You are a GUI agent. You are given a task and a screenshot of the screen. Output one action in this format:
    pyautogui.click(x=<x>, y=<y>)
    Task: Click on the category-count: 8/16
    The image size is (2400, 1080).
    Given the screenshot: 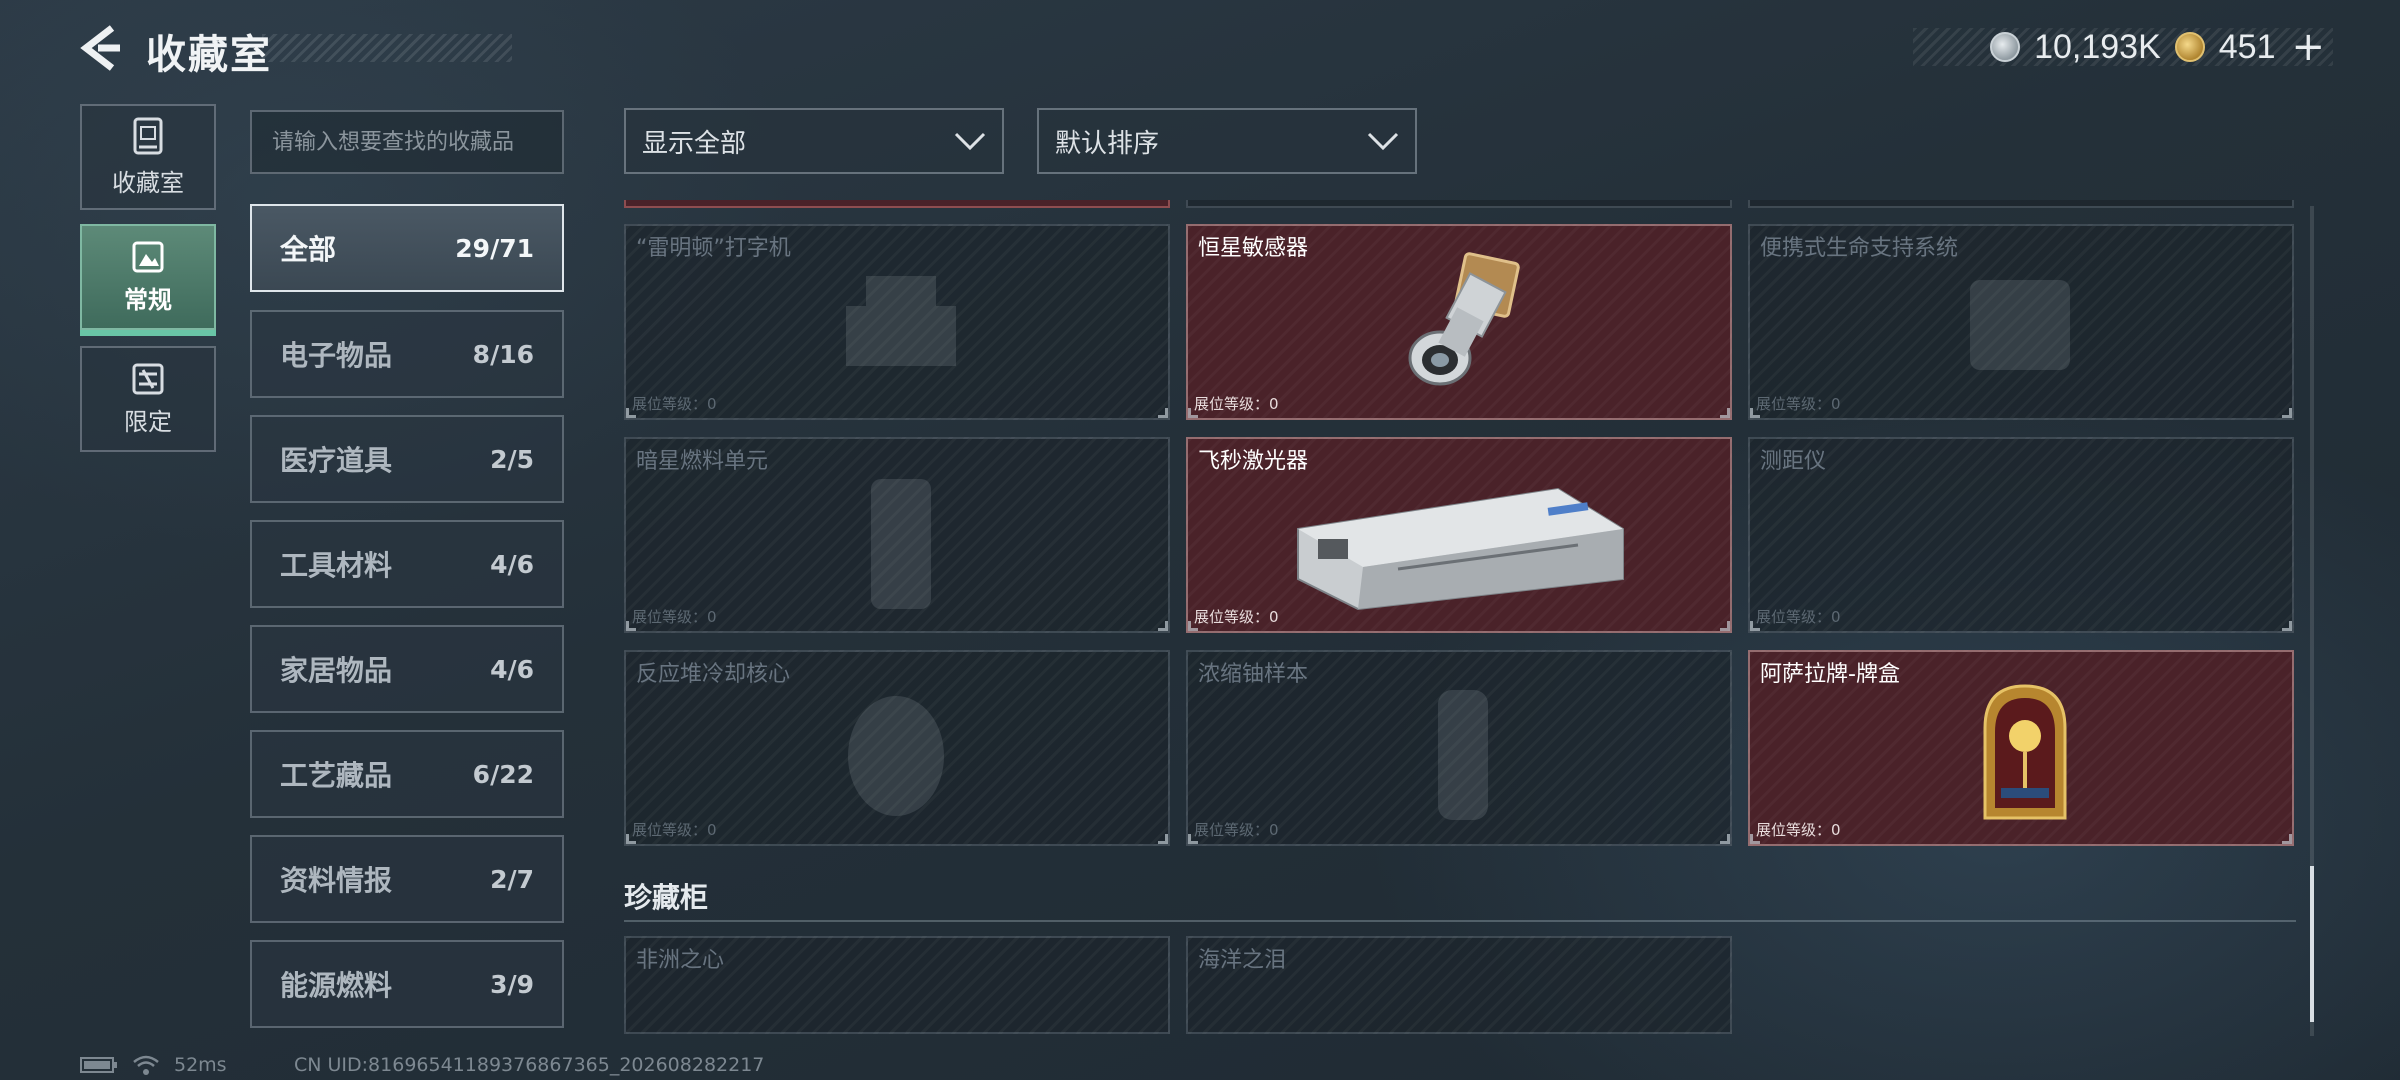 What is the action you would take?
    pyautogui.click(x=503, y=354)
    